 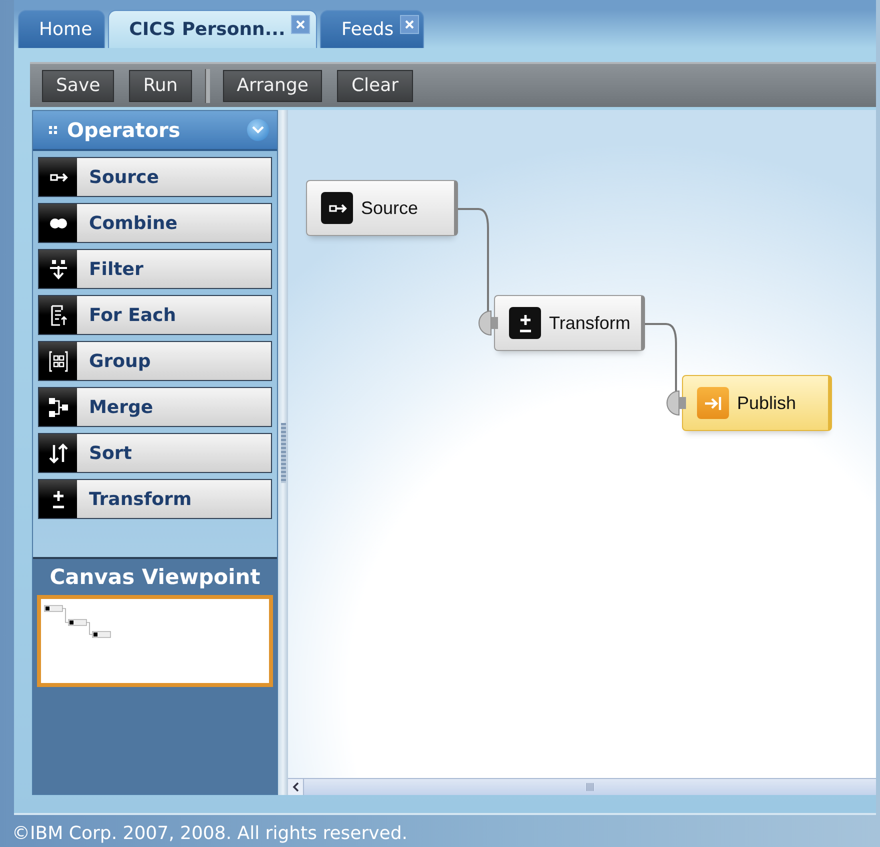 I want to click on connector-line, so click(x=662, y=357).